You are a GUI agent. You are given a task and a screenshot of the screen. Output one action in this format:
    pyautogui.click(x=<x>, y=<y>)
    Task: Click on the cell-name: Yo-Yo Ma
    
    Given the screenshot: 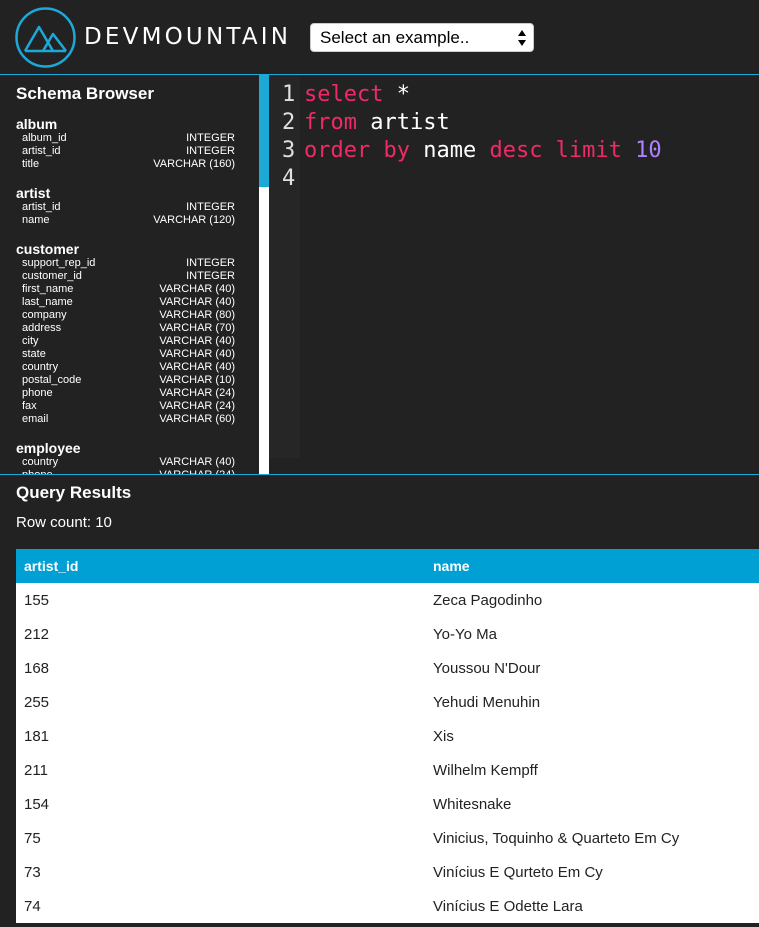 What is the action you would take?
    pyautogui.click(x=465, y=634)
    